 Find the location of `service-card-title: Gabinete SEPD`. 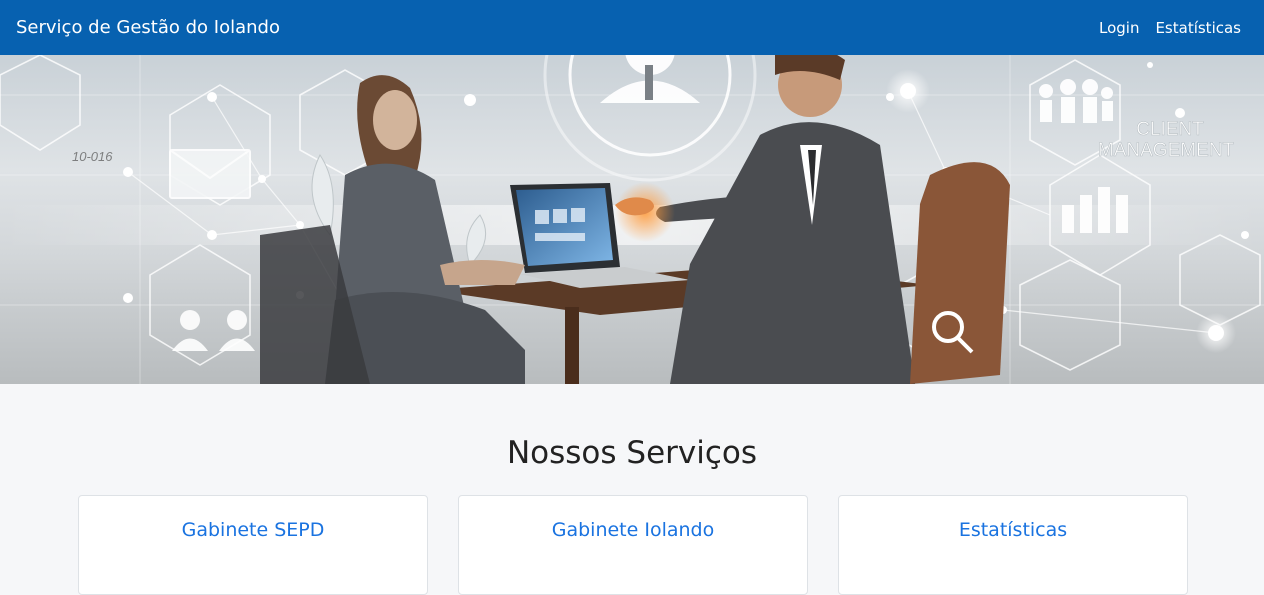

service-card-title: Gabinete SEPD is located at coordinates (253, 530).